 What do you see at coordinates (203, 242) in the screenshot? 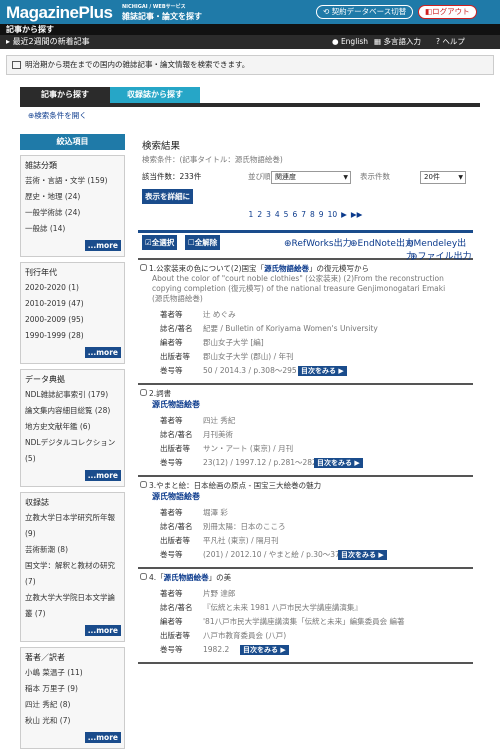
I see `clear-all-button: ☐全解除` at bounding box center [203, 242].